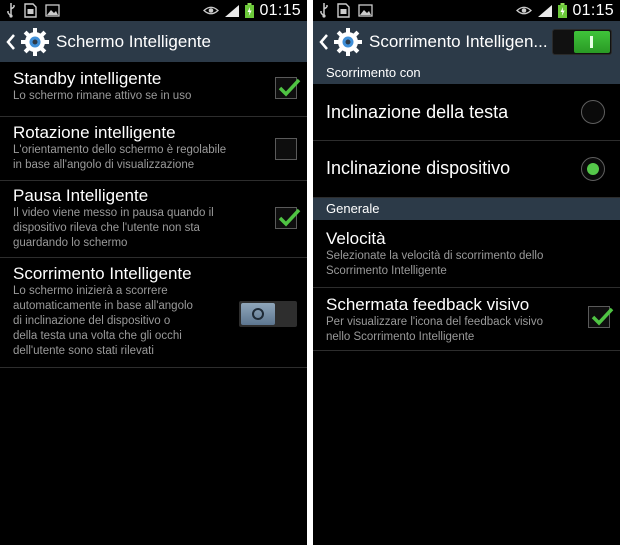  I want to click on setting-summary: Lo schermo inizierà a scorrere, so click(90, 291).